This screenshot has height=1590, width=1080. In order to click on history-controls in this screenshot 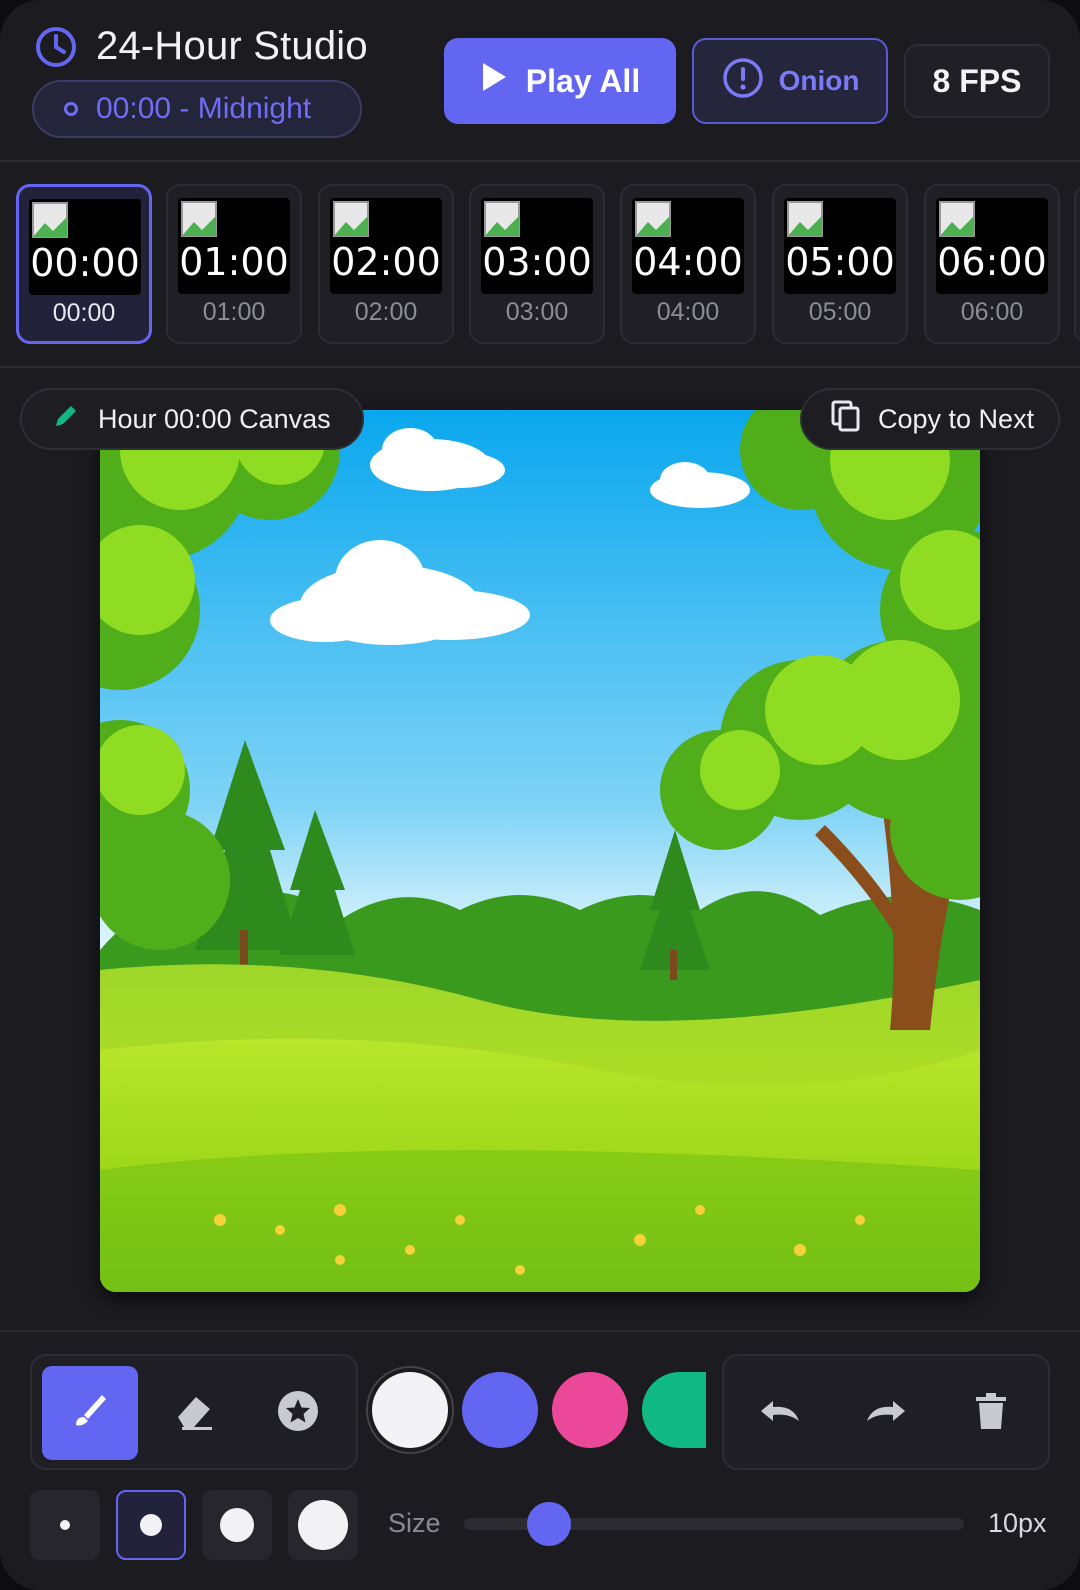, I will do `click(886, 1412)`.